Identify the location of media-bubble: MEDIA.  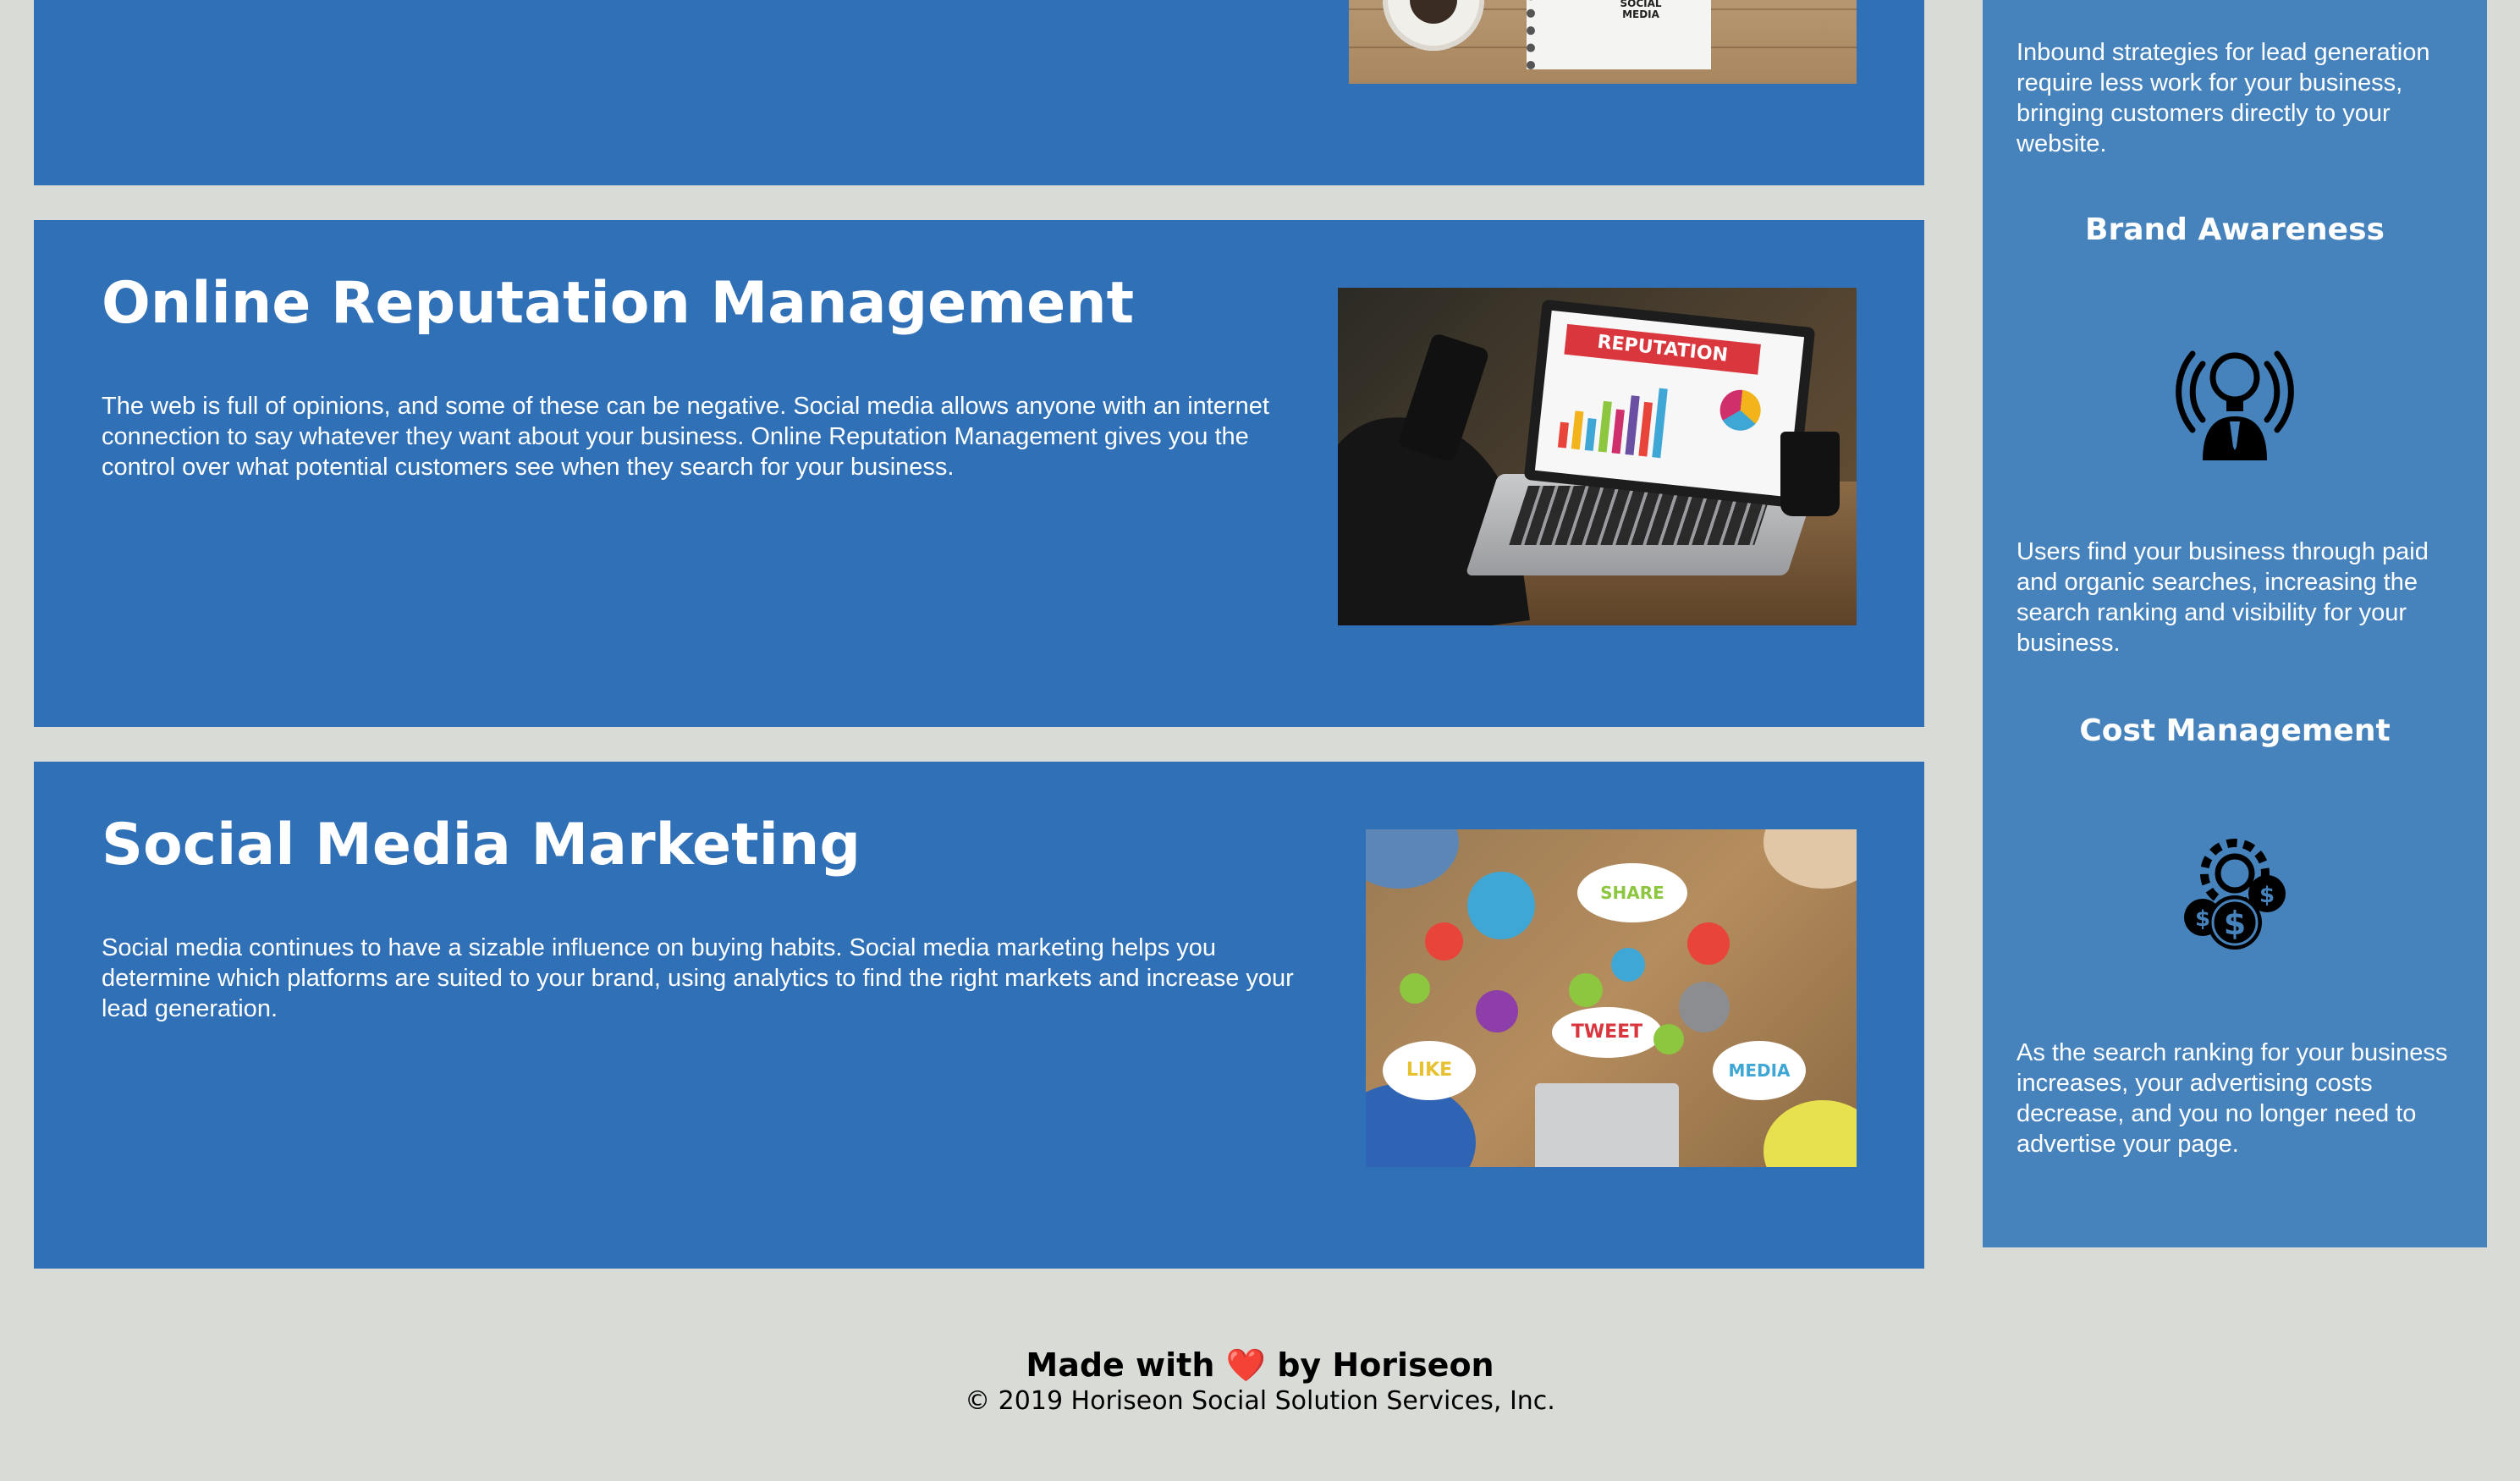
(1759, 1071).